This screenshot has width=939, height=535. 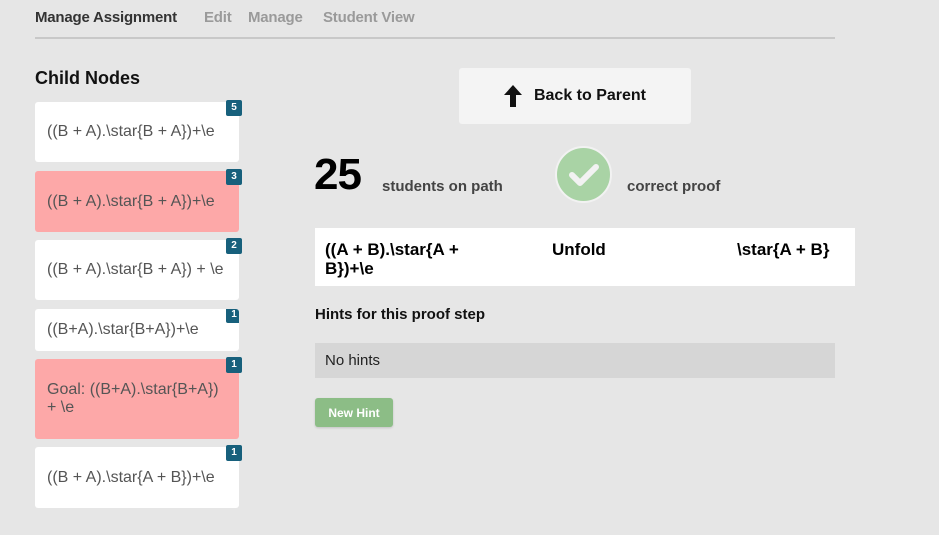 What do you see at coordinates (123, 329) in the screenshot?
I see `child-node-label: ((B+A).\star{B+A})+\e` at bounding box center [123, 329].